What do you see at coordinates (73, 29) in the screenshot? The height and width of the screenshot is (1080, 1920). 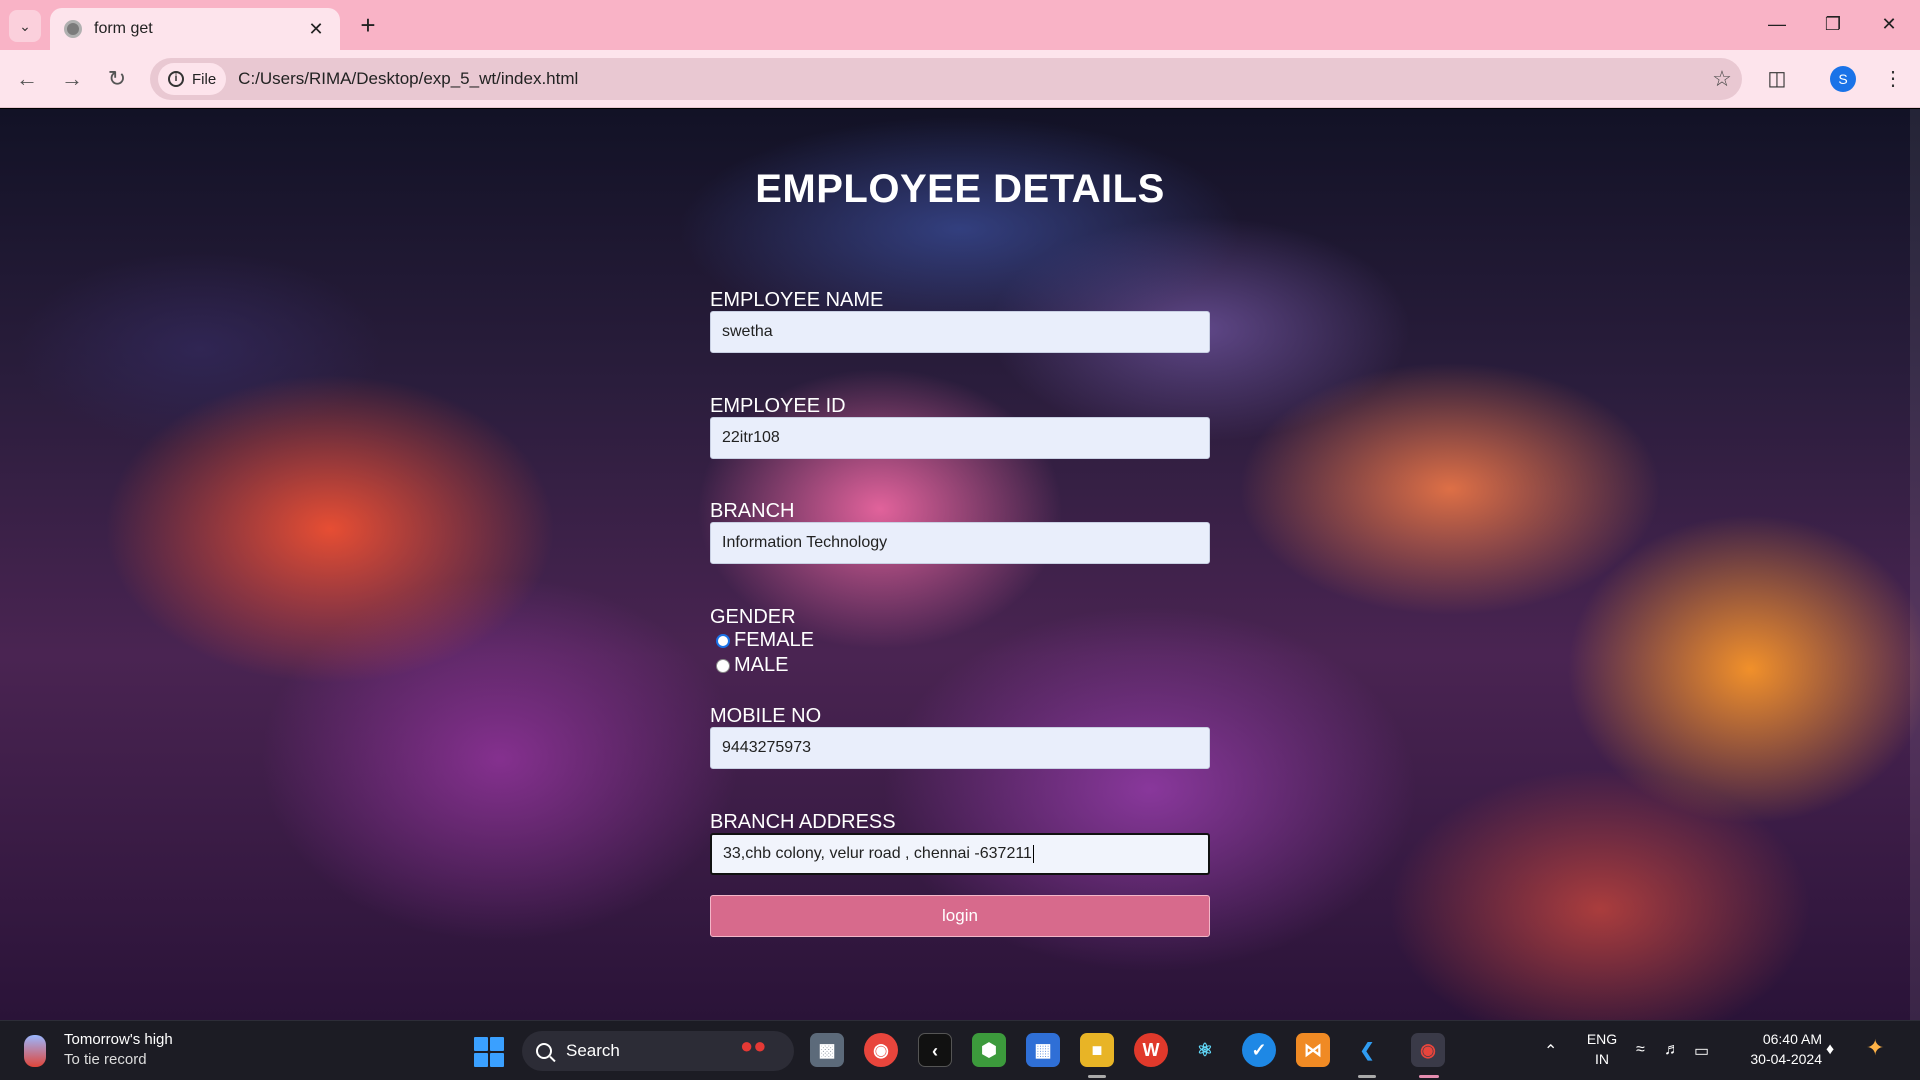 I see `globe-icon` at bounding box center [73, 29].